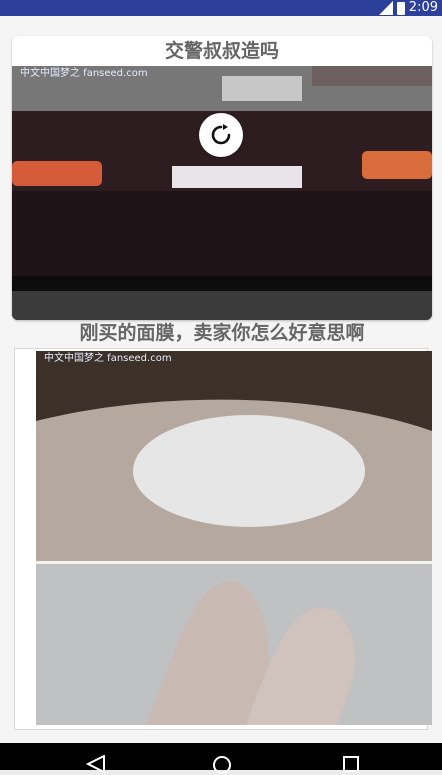 The height and width of the screenshot is (775, 442). I want to click on replay-button, so click(221, 135).